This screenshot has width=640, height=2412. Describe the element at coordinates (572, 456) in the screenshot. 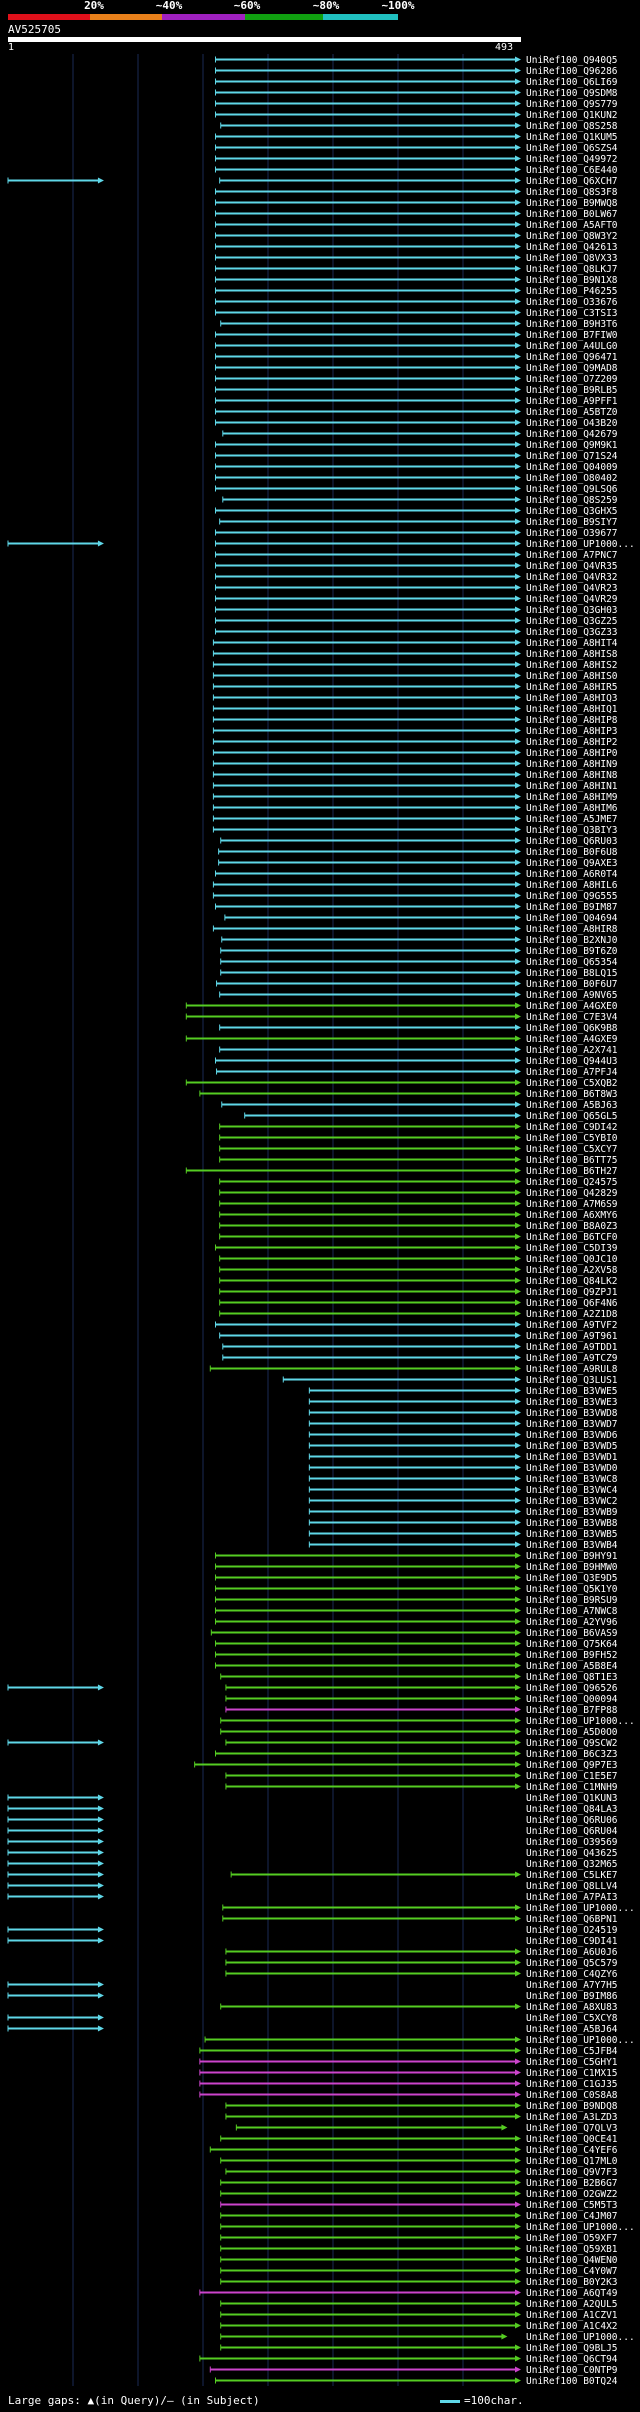

I see `hit-label: UniRef100_Q71S24` at that location.